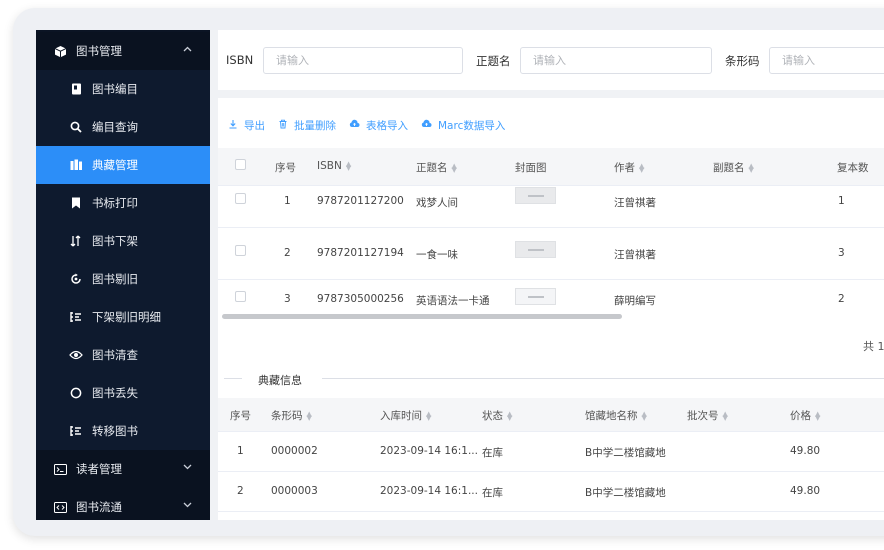 This screenshot has width=884, height=550. Describe the element at coordinates (60, 507) in the screenshot. I see `code-icon` at that location.